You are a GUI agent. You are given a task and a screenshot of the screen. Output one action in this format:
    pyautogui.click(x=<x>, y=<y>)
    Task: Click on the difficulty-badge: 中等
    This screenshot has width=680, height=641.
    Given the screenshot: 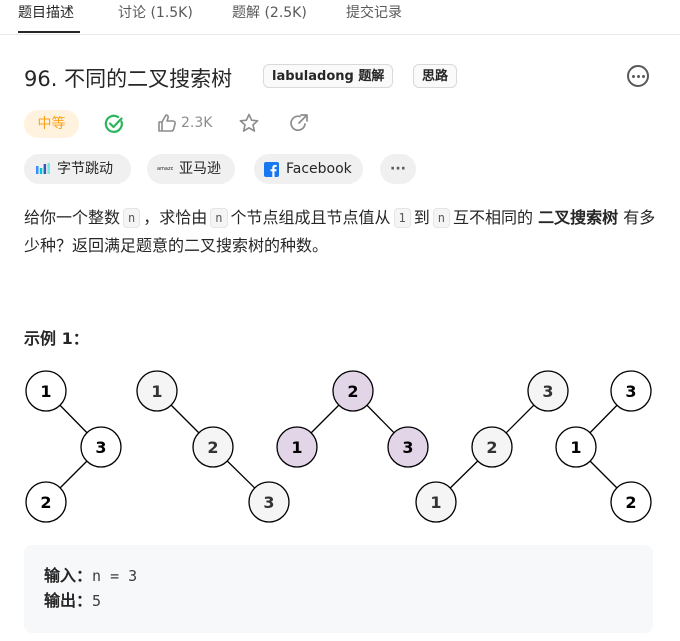 What is the action you would take?
    pyautogui.click(x=51, y=124)
    